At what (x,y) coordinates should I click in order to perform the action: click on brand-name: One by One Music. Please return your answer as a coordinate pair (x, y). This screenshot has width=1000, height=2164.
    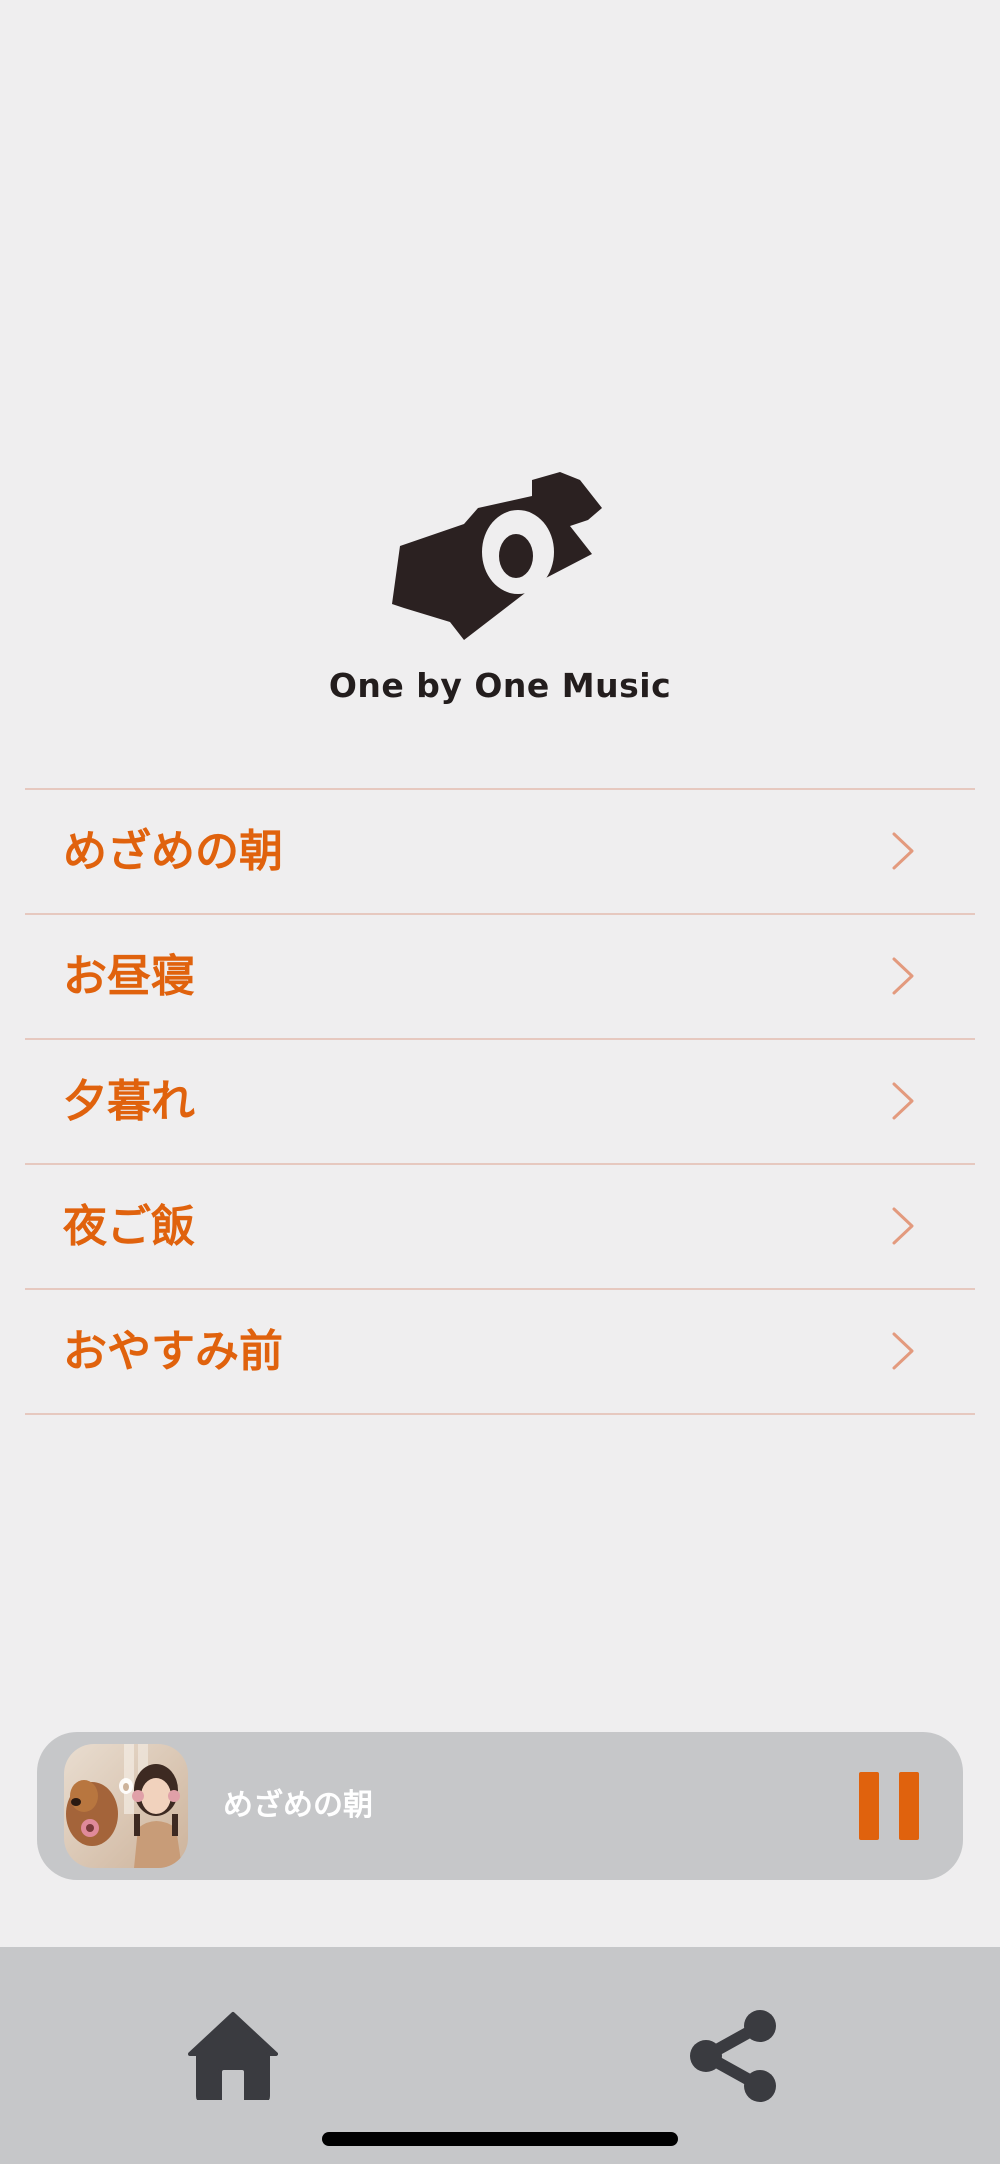
    Looking at the image, I should click on (500, 685).